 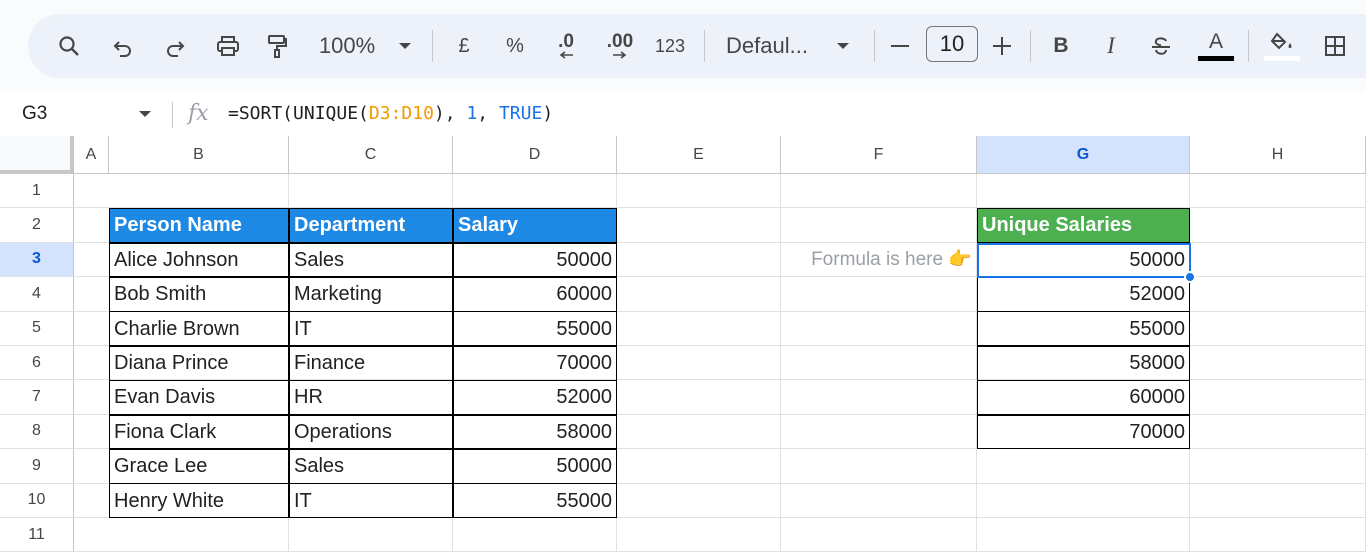 I want to click on table-cell: 70000, so click(x=535, y=363).